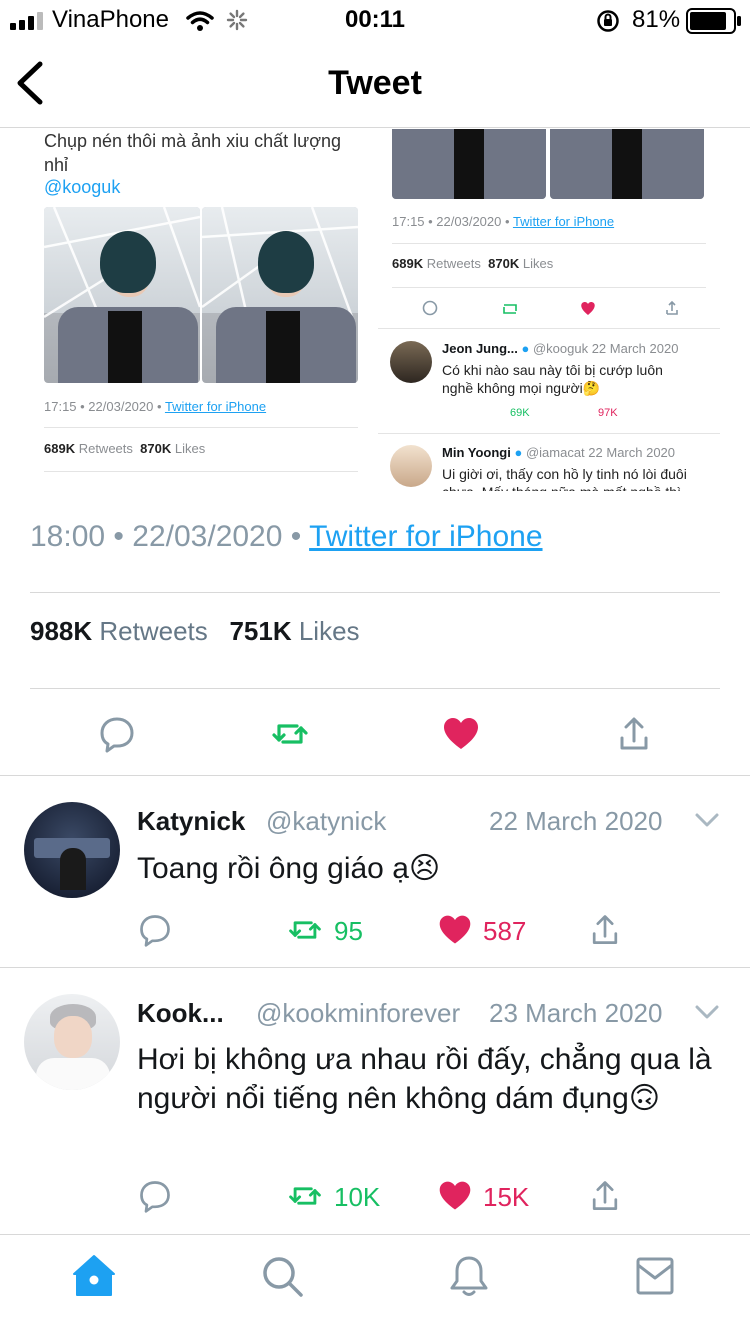 This screenshot has width=750, height=1334. What do you see at coordinates (125, 448) in the screenshot?
I see `embedded-stats: 689K Retweets 870K Likes` at bounding box center [125, 448].